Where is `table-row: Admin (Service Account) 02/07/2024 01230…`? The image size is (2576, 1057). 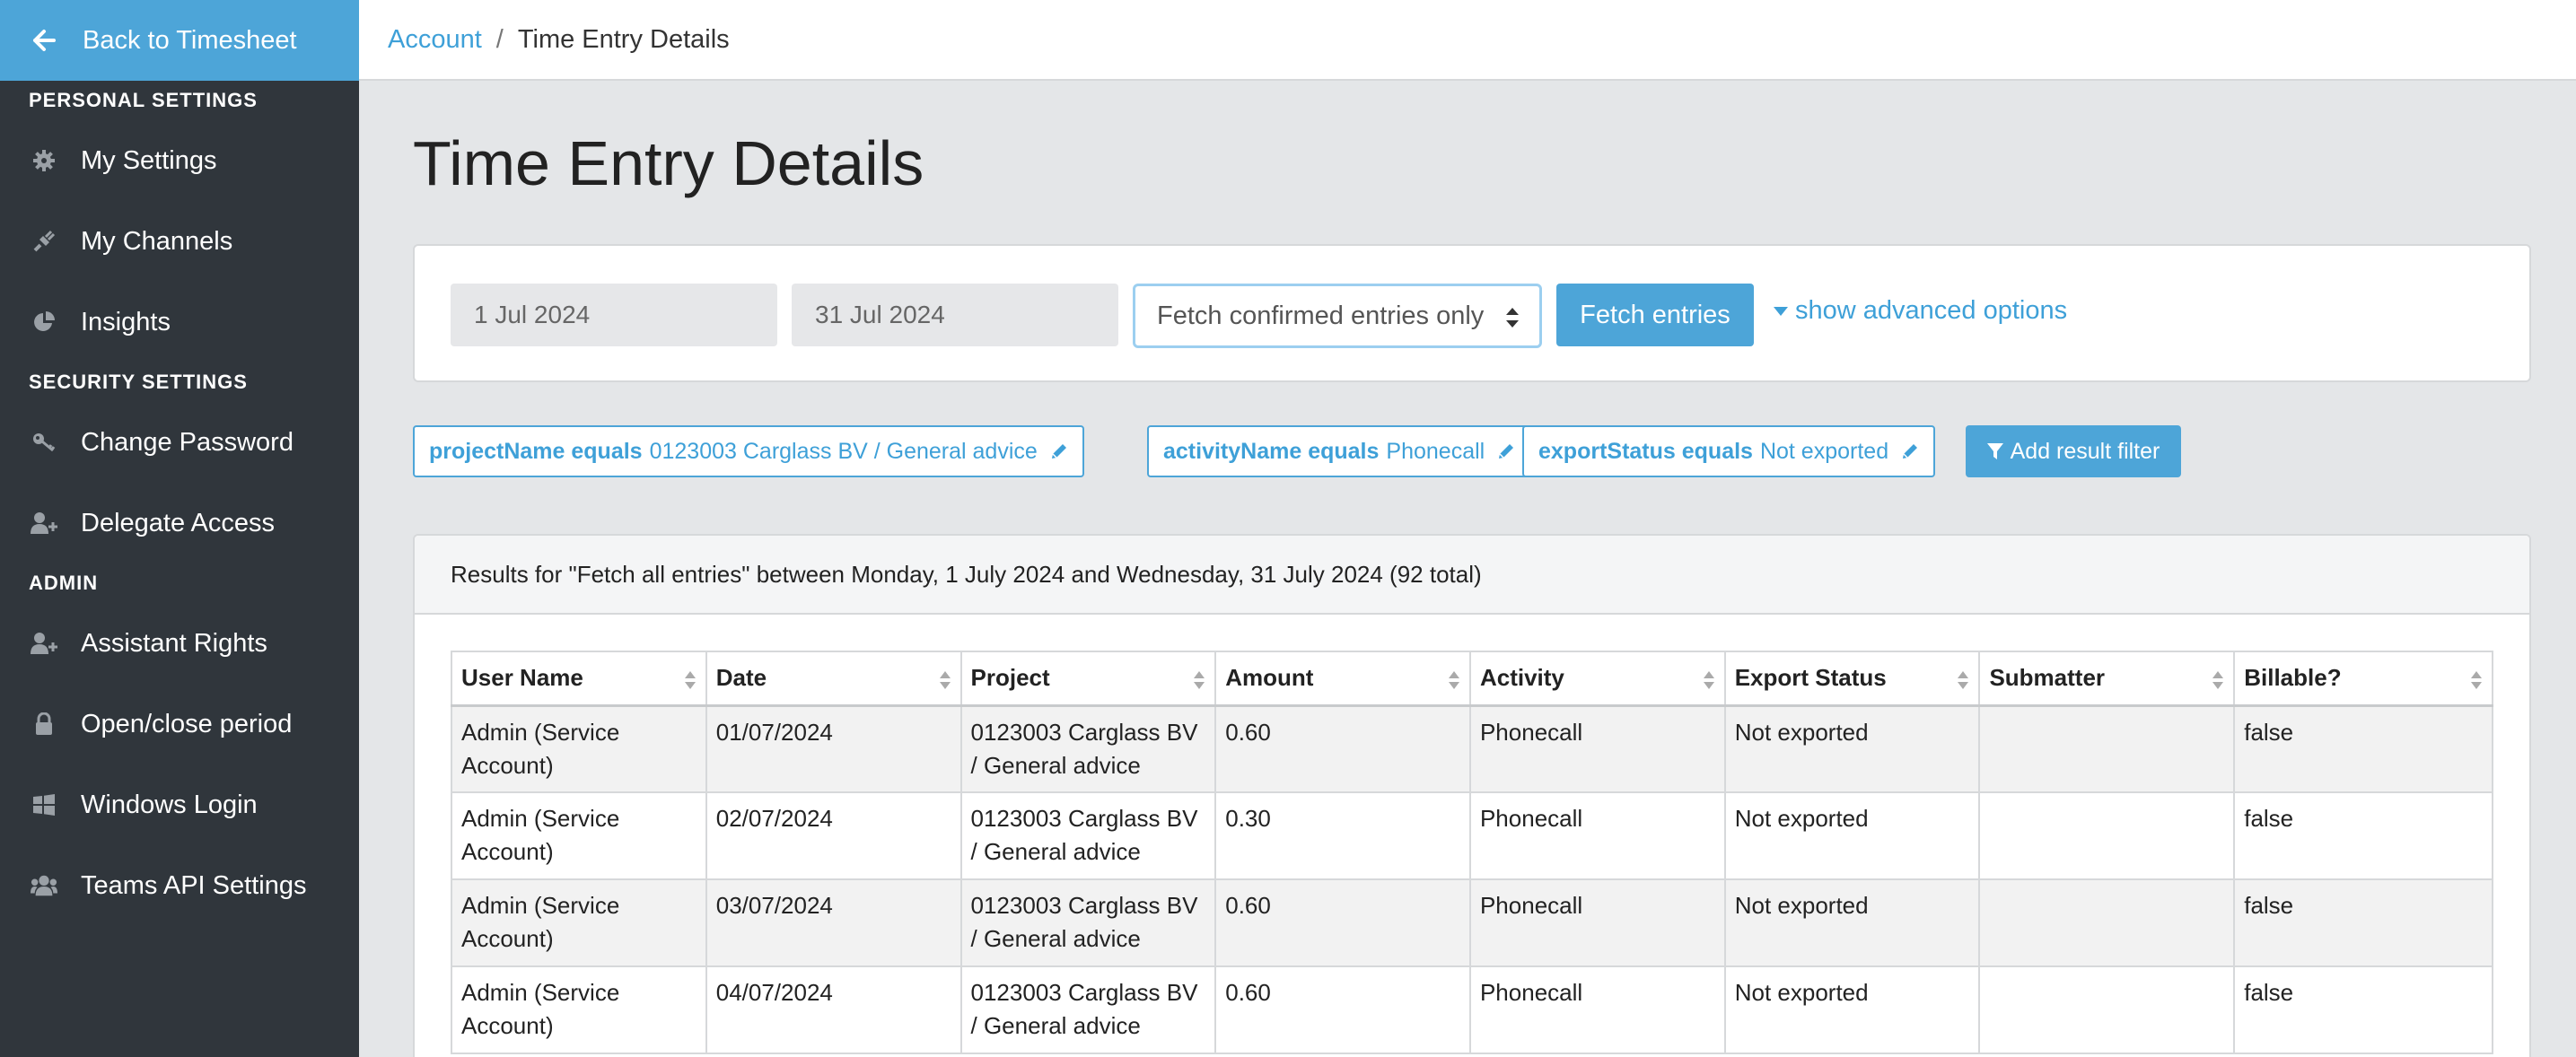
table-row: Admin (Service Account) 02/07/2024 01230… is located at coordinates (1472, 836).